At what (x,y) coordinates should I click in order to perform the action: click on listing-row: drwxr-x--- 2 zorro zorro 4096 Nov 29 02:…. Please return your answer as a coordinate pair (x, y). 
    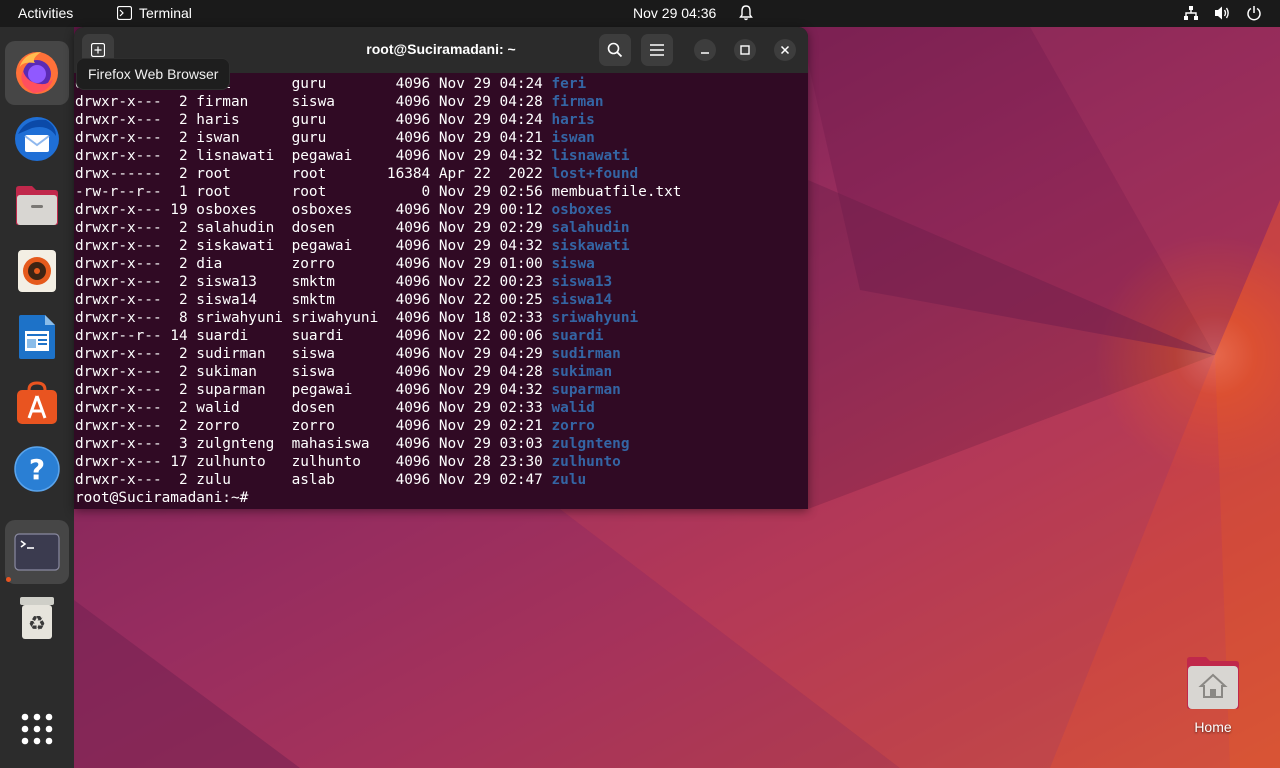
    Looking at the image, I should click on (378, 426).